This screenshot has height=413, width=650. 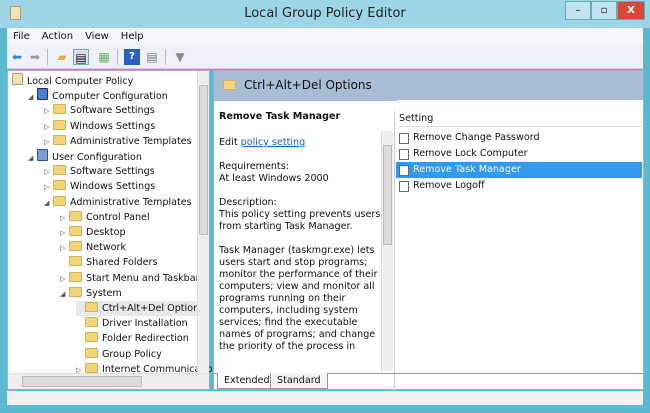 What do you see at coordinates (578, 10) in the screenshot?
I see `minimize-button: –` at bounding box center [578, 10].